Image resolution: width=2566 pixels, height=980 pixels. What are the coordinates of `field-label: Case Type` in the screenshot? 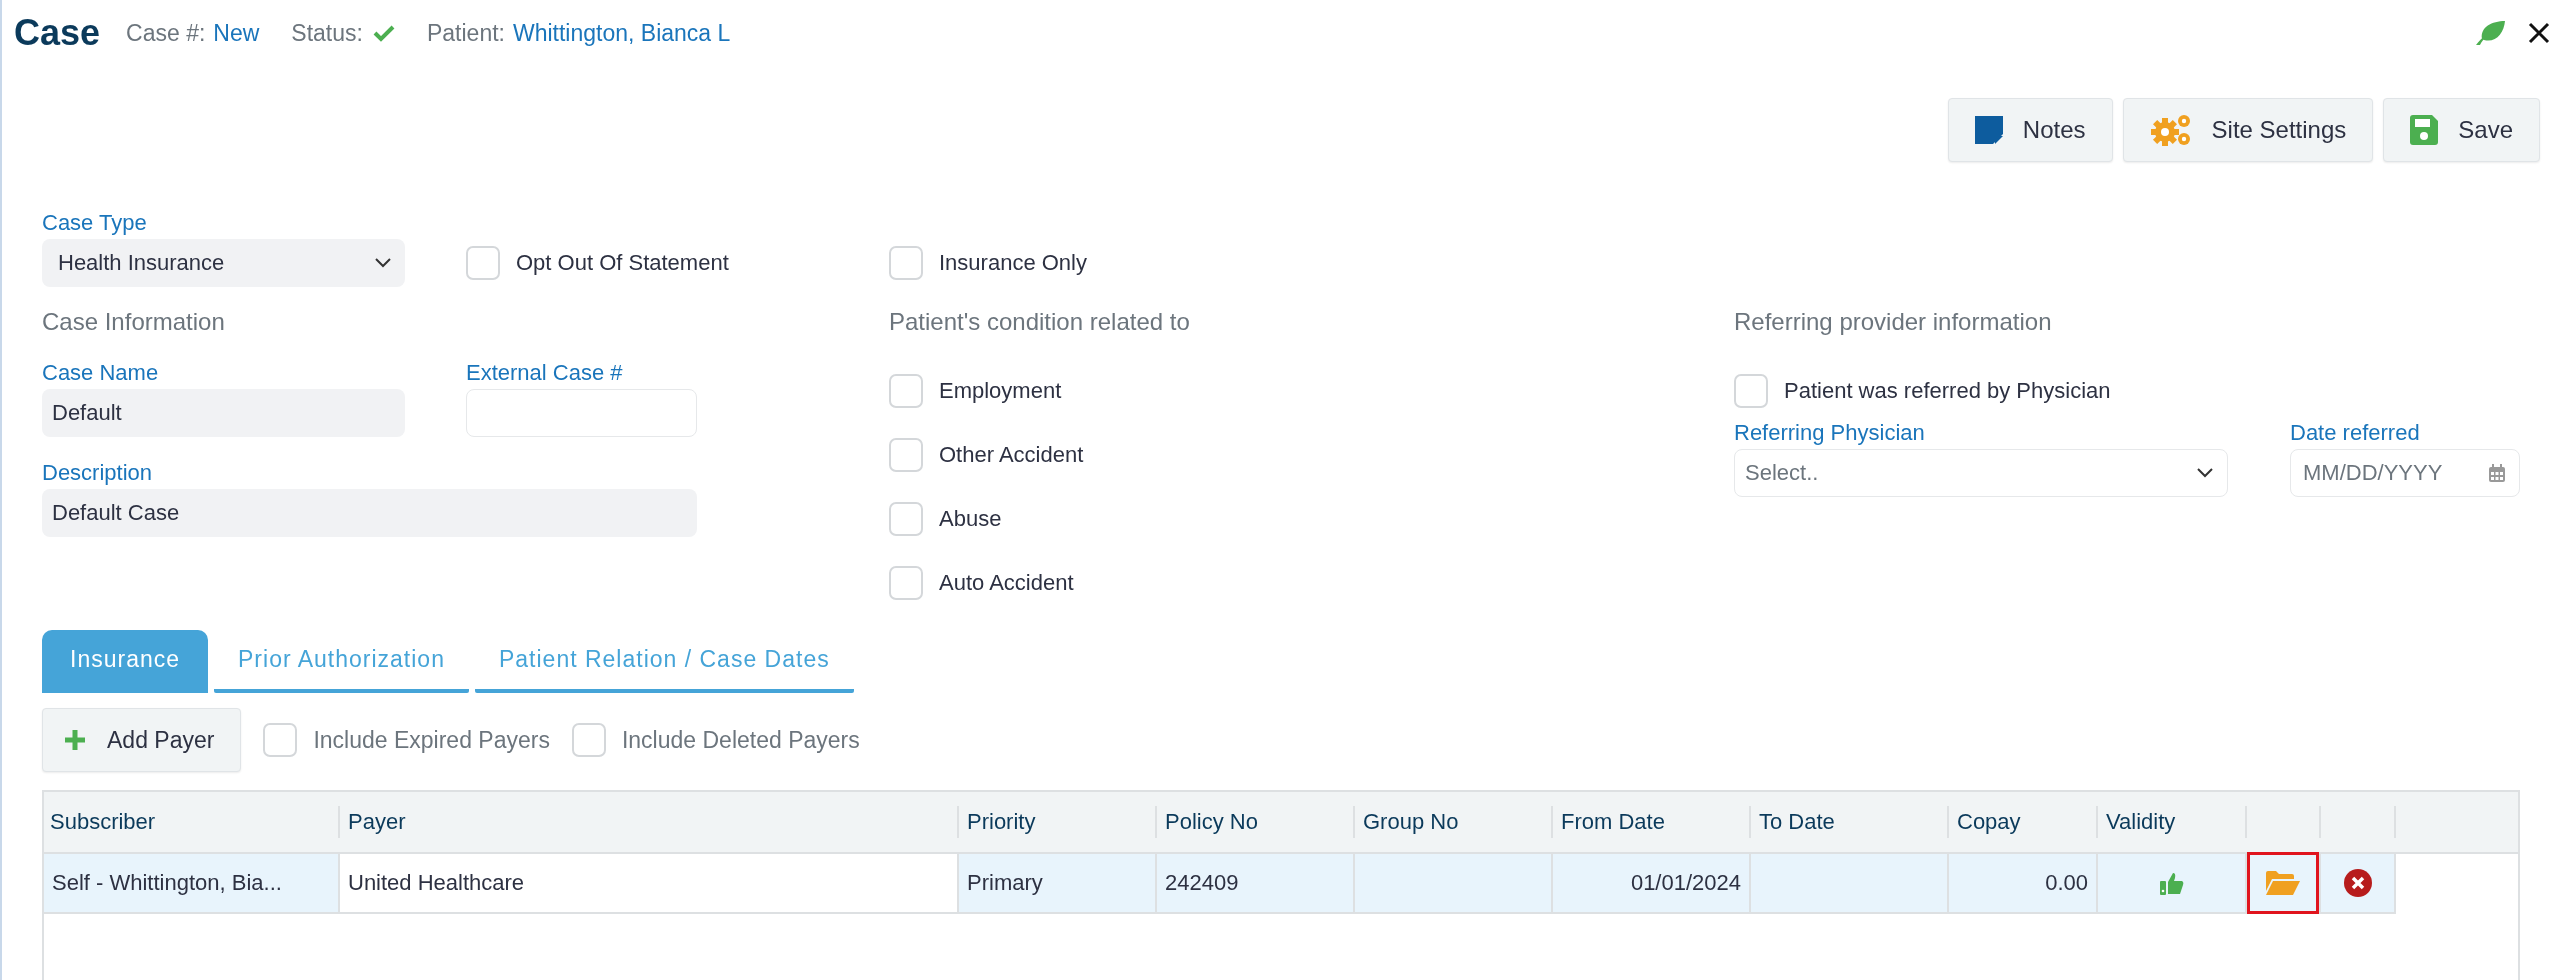 It's located at (95, 223).